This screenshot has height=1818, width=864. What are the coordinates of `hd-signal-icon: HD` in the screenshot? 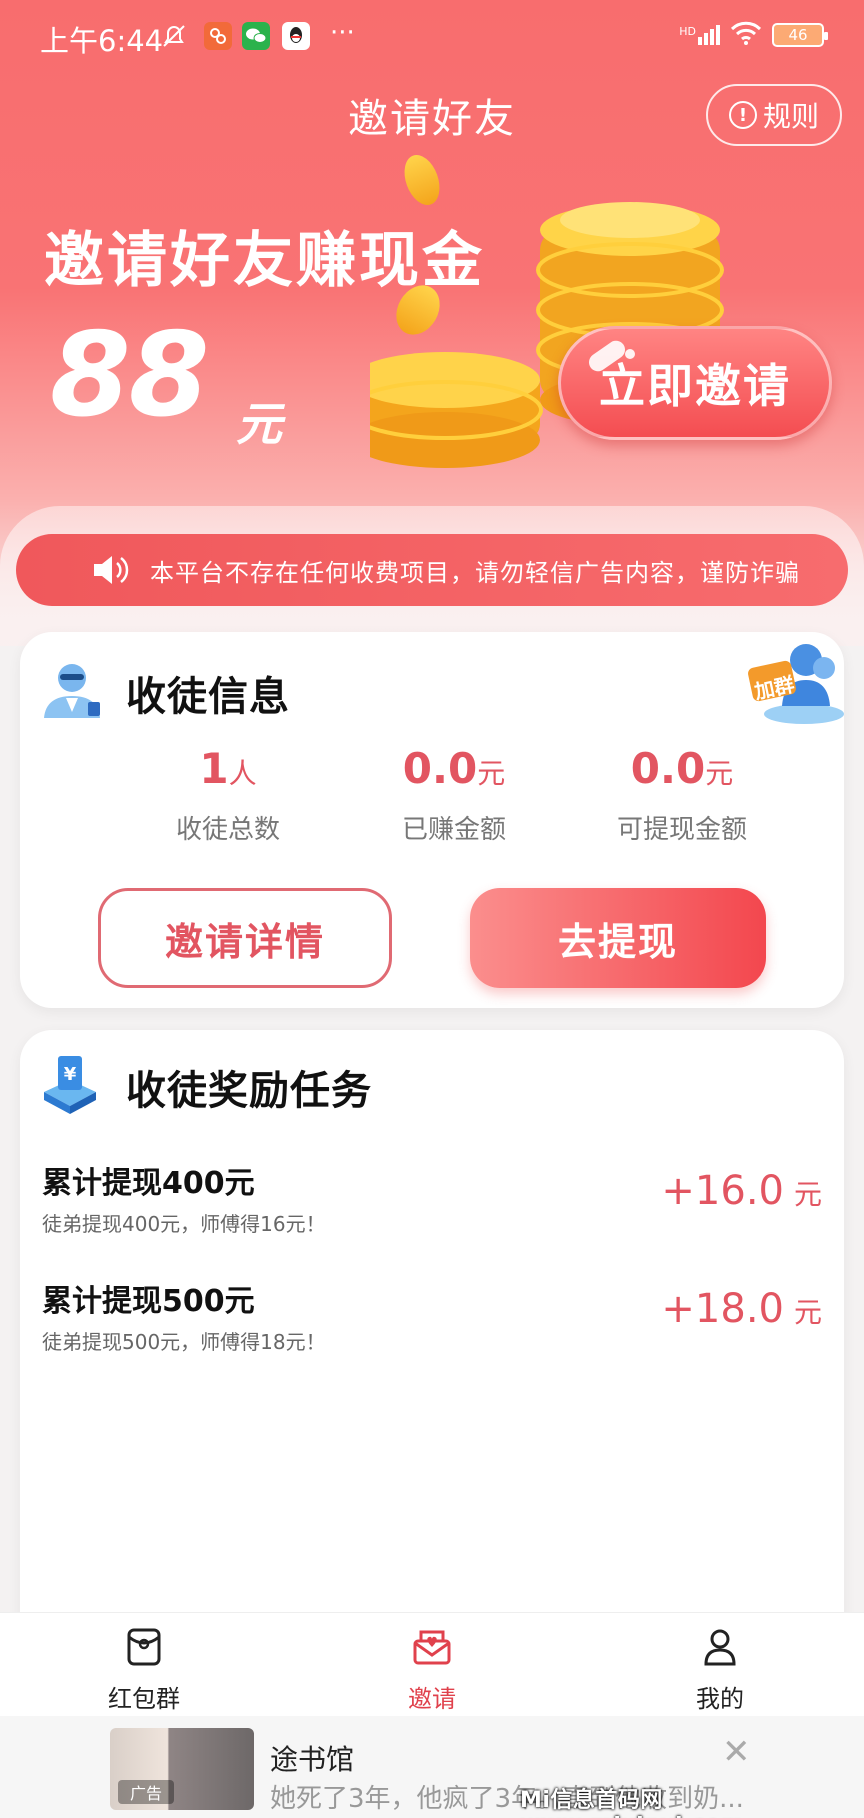 It's located at (699, 35).